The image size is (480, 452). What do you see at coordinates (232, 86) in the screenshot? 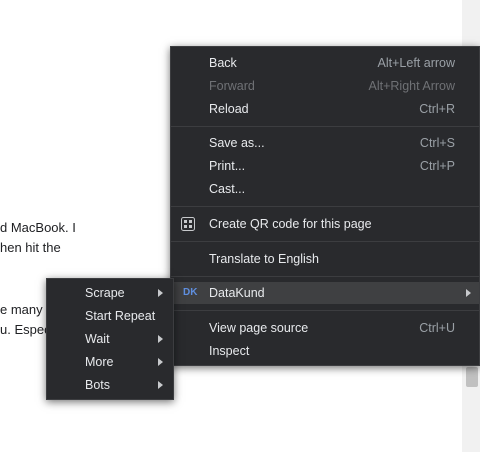
I see `menu-item-label: Forward` at bounding box center [232, 86].